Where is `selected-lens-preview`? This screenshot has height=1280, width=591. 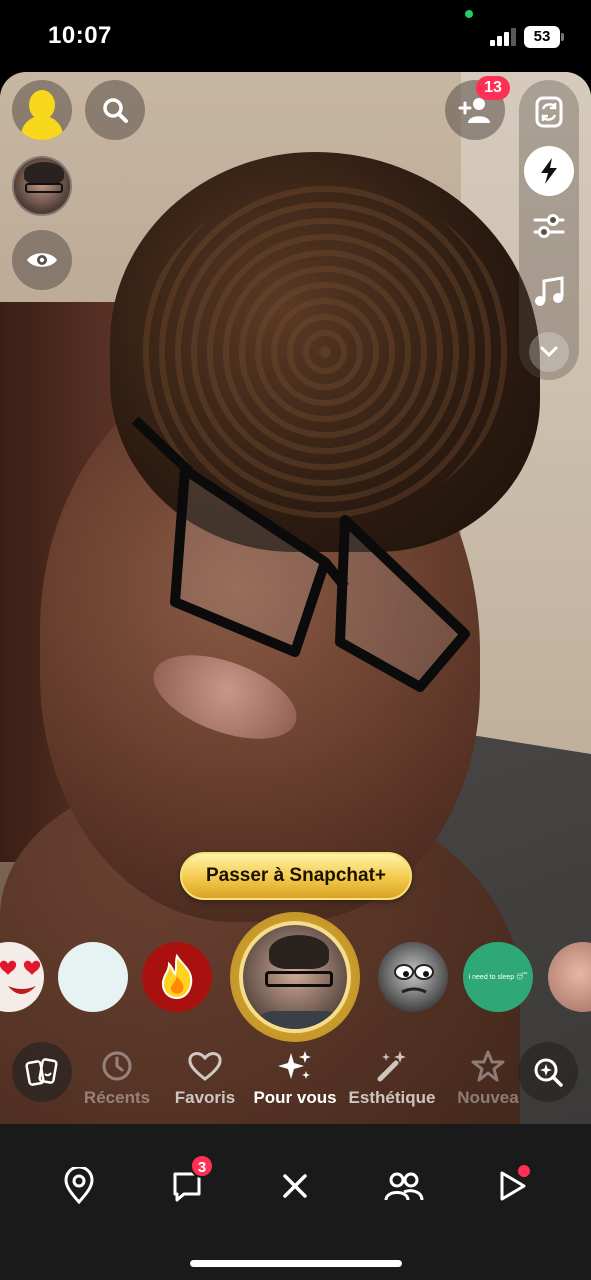 selected-lens-preview is located at coordinates (295, 977).